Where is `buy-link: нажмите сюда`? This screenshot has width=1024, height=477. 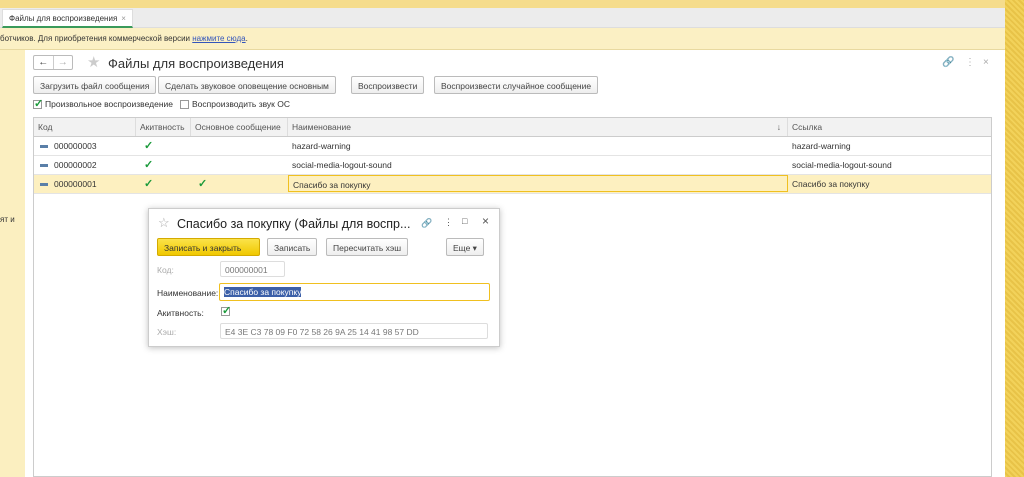
buy-link: нажмите сюда is located at coordinates (218, 38).